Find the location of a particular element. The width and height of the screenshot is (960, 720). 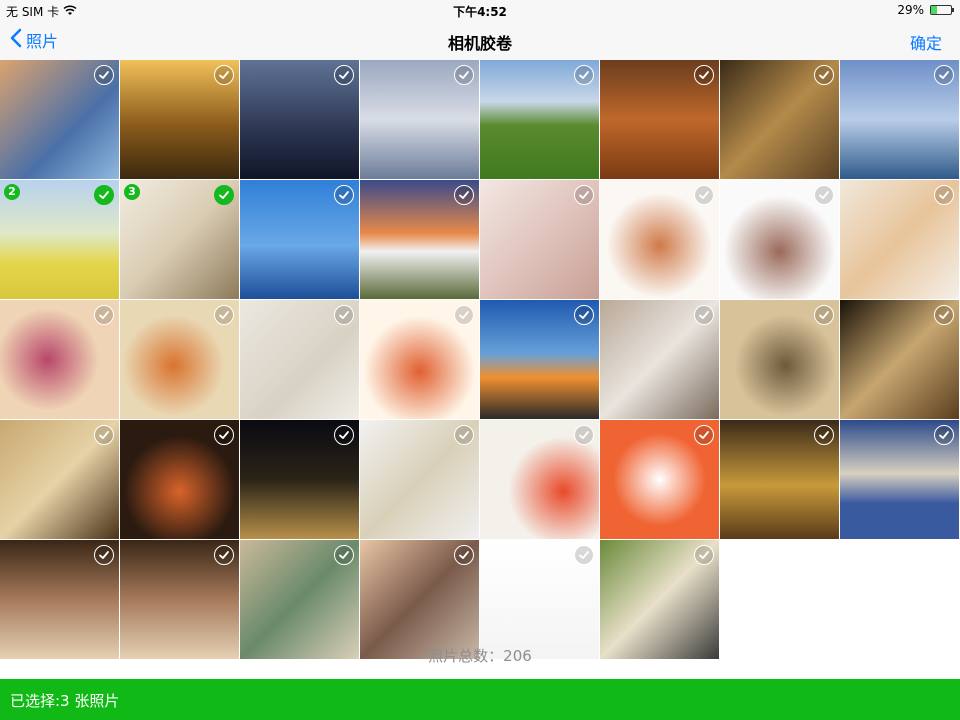

status-bar: 无 SIM 卡 下午4:52 29% is located at coordinates (480, 10).